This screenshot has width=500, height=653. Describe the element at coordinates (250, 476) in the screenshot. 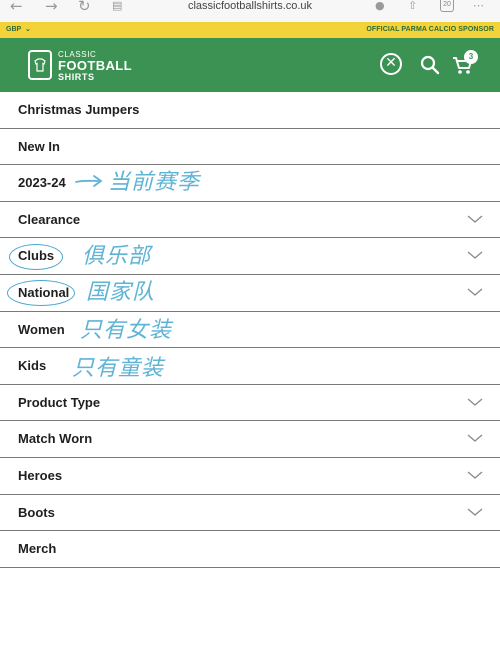

I see `menu-item: Heroes` at that location.